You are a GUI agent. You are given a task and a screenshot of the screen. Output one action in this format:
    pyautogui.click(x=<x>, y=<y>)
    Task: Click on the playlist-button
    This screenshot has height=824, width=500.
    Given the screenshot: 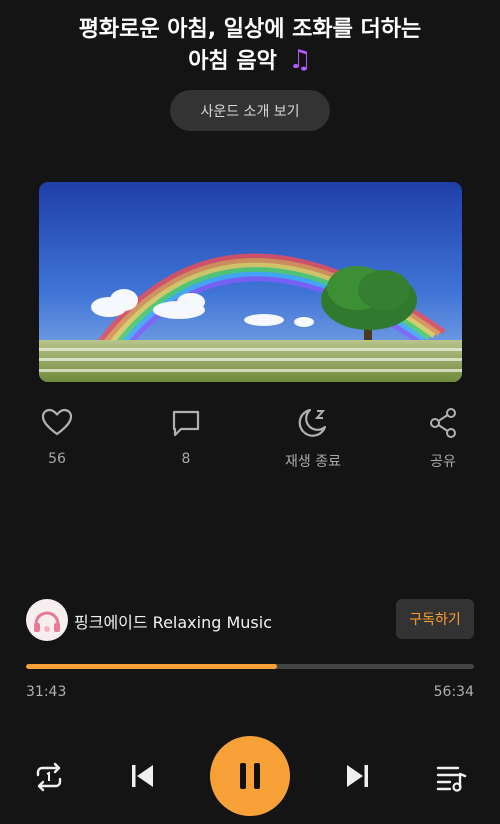 What is the action you would take?
    pyautogui.click(x=451, y=777)
    